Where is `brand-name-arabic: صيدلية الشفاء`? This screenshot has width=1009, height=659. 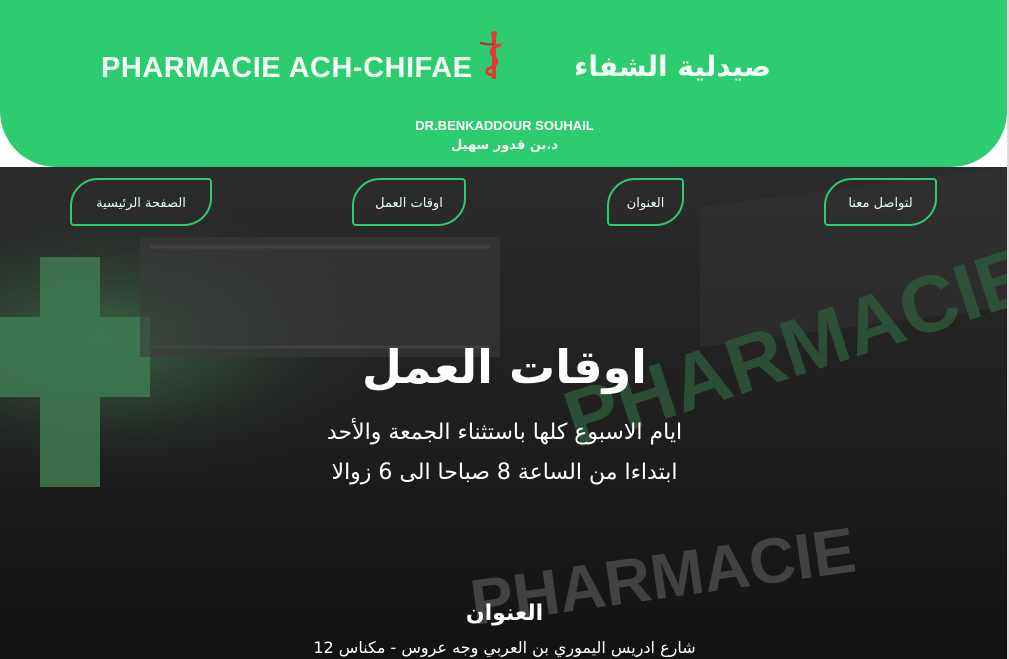 brand-name-arabic: صيدلية الشفاء is located at coordinates (672, 66).